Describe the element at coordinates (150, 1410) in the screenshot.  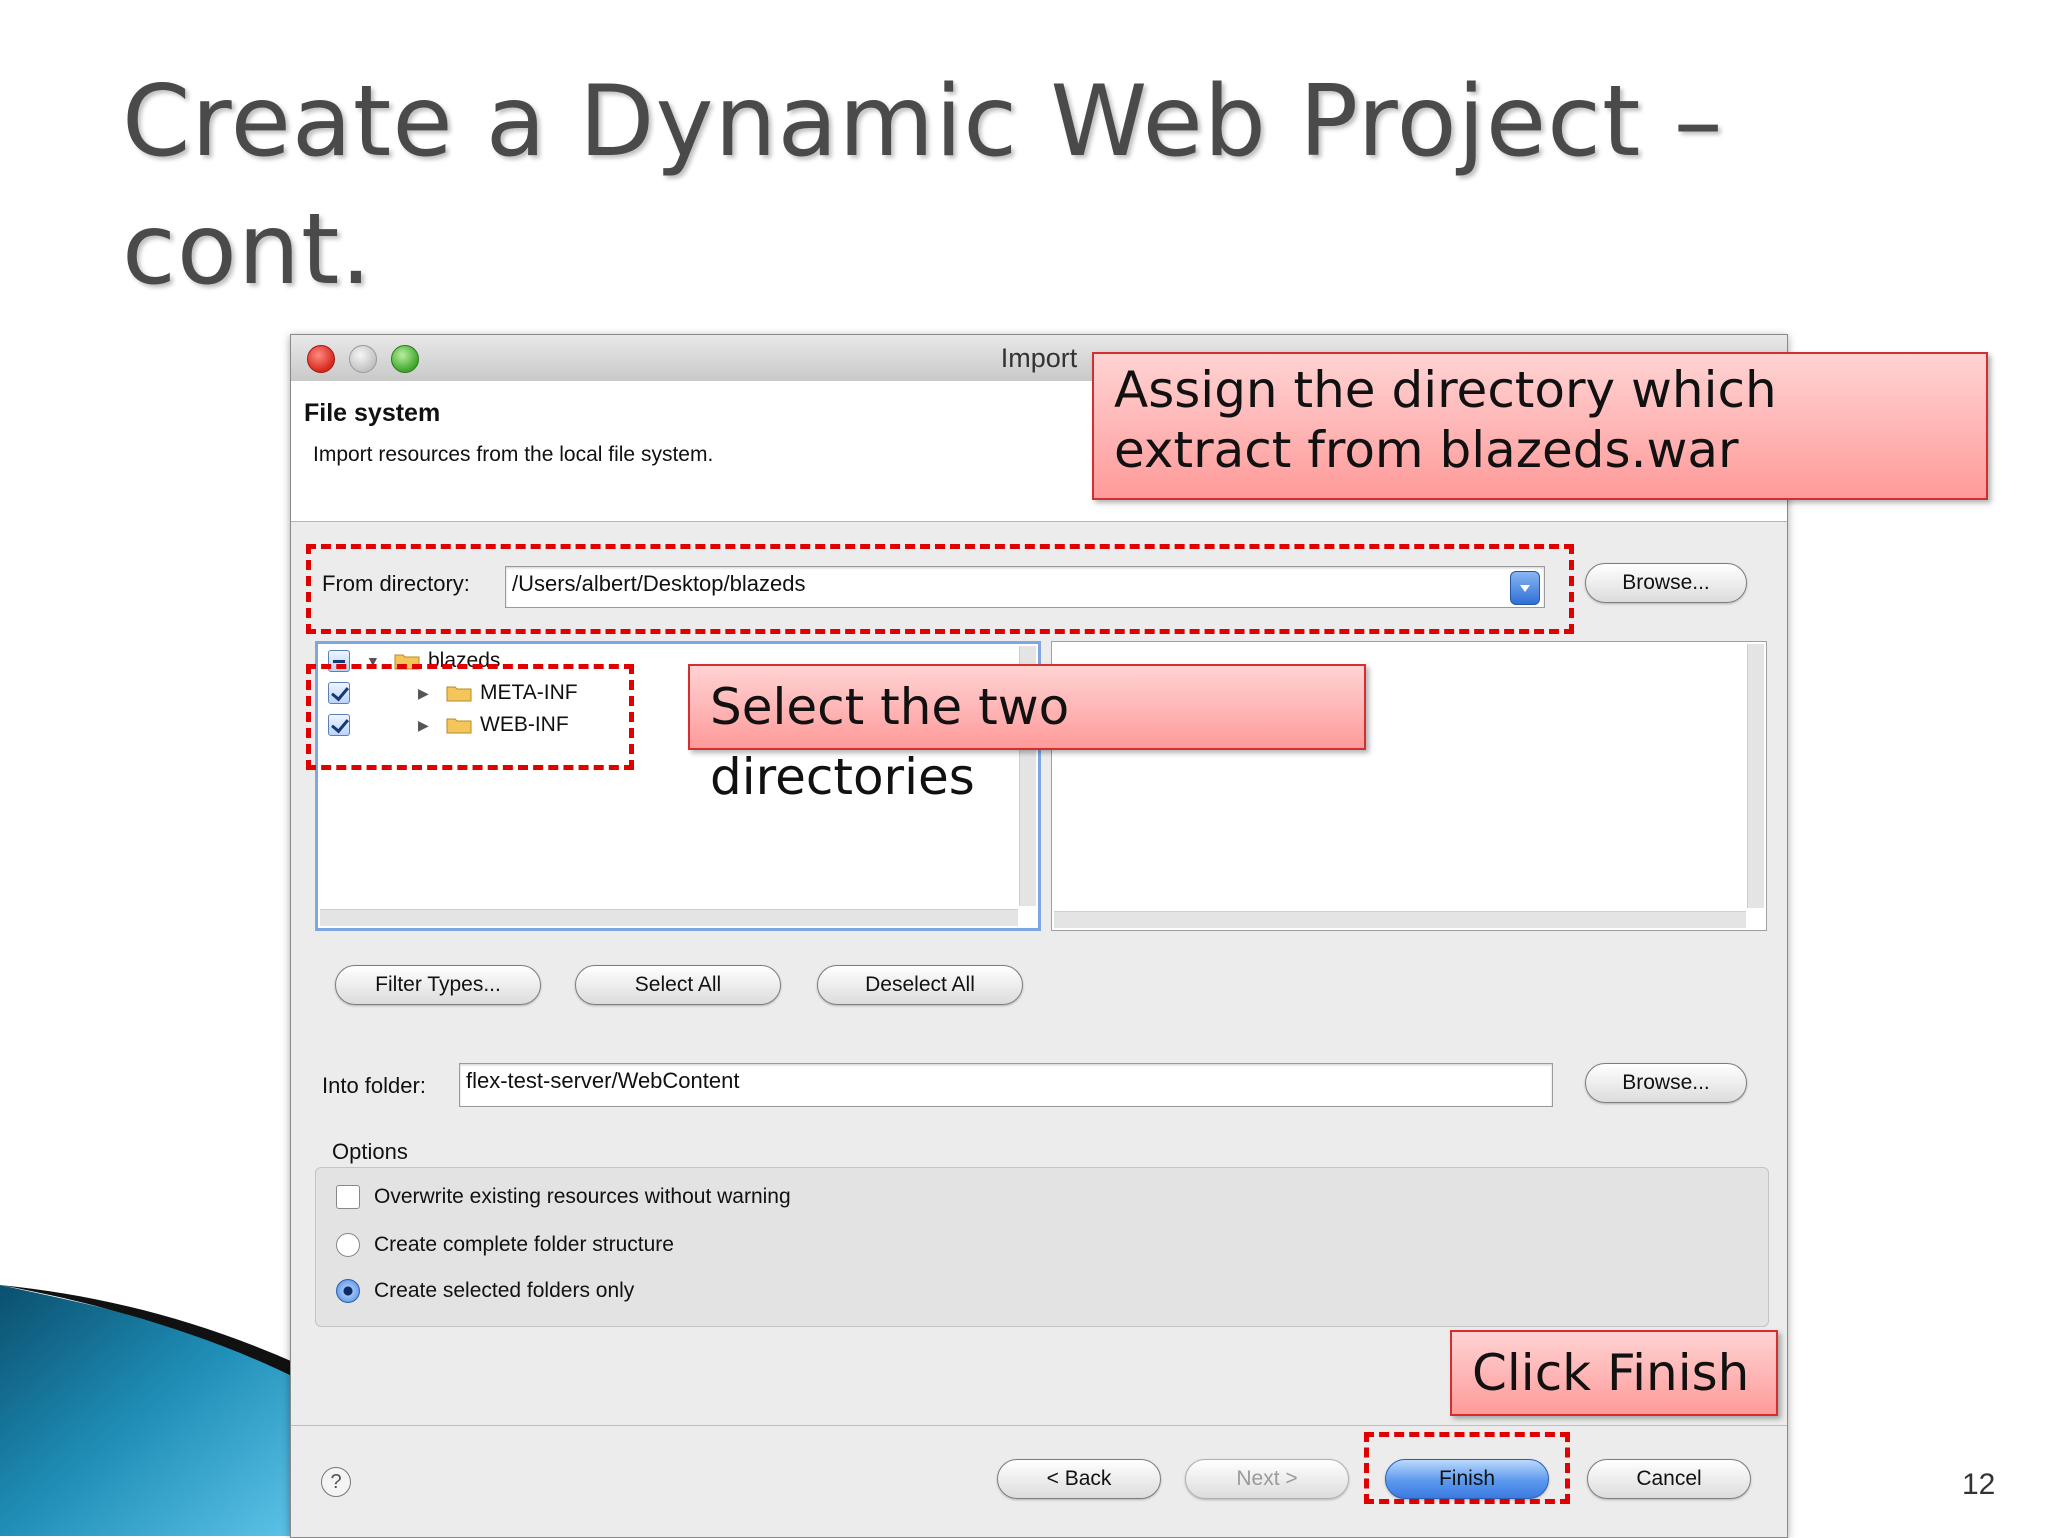
I see `decorative-swoosh` at that location.